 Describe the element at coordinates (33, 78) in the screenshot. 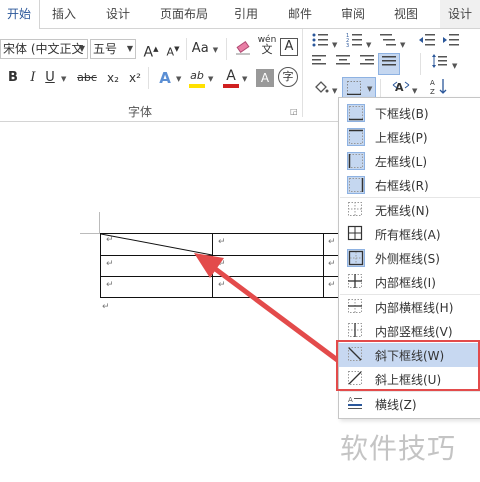

I see `italic-button: I` at that location.